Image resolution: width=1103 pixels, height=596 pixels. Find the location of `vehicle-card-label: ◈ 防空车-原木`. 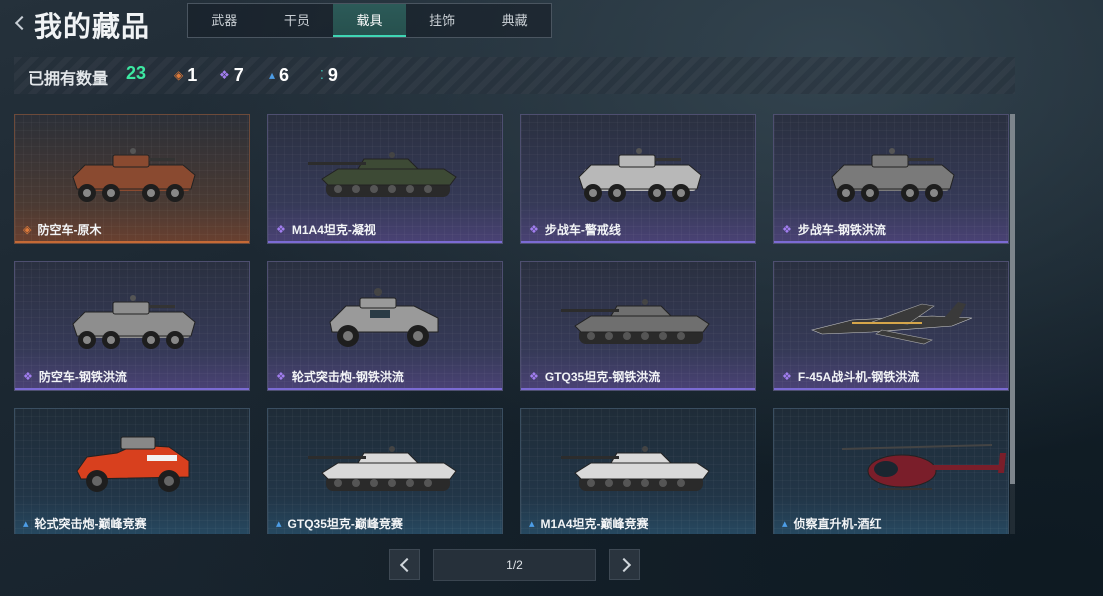

vehicle-card-label: ◈ 防空车-原木 is located at coordinates (62, 229).